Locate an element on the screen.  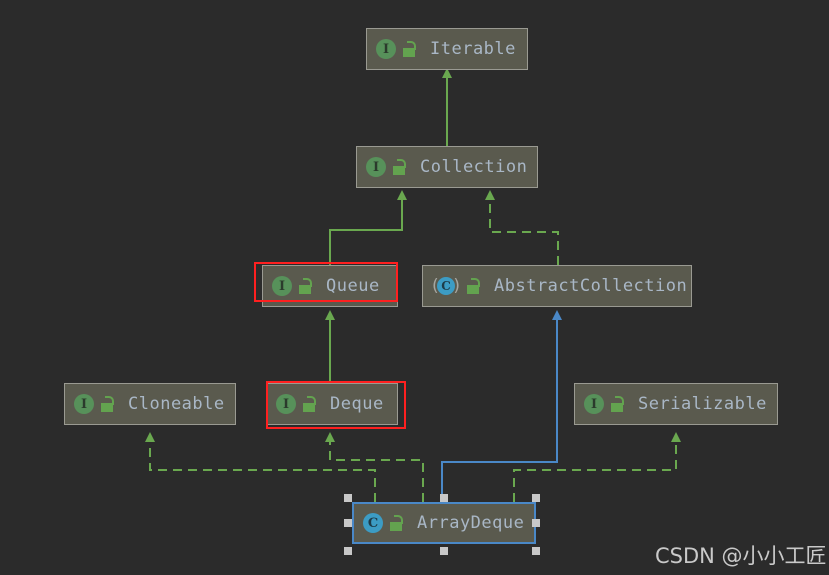
class-node-collection: I Collection is located at coordinates (447, 167).